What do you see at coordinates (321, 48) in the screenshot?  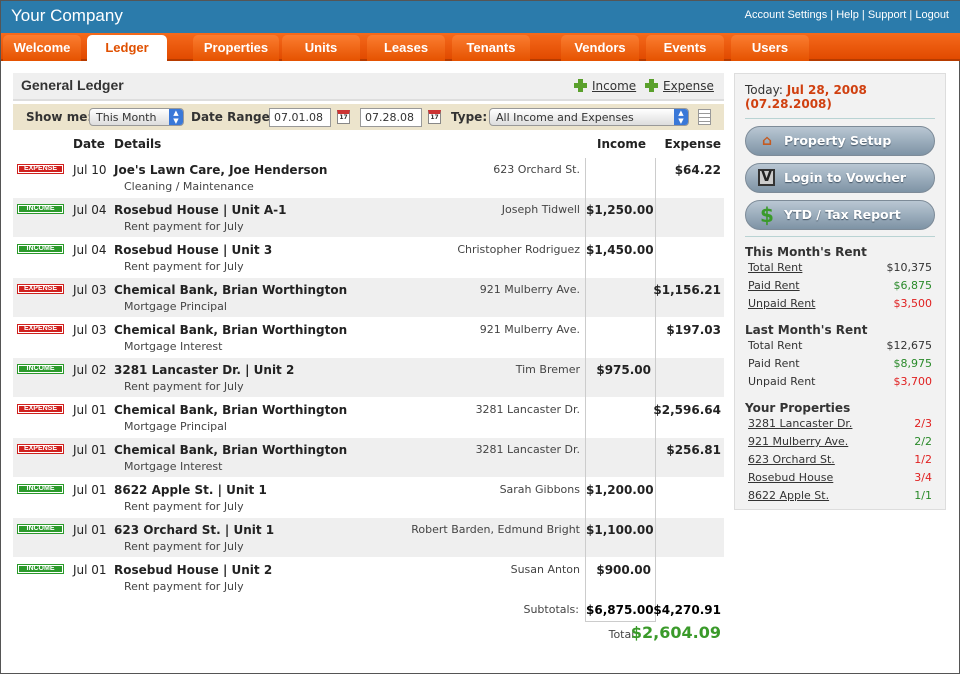 I see `tab-units: Units` at bounding box center [321, 48].